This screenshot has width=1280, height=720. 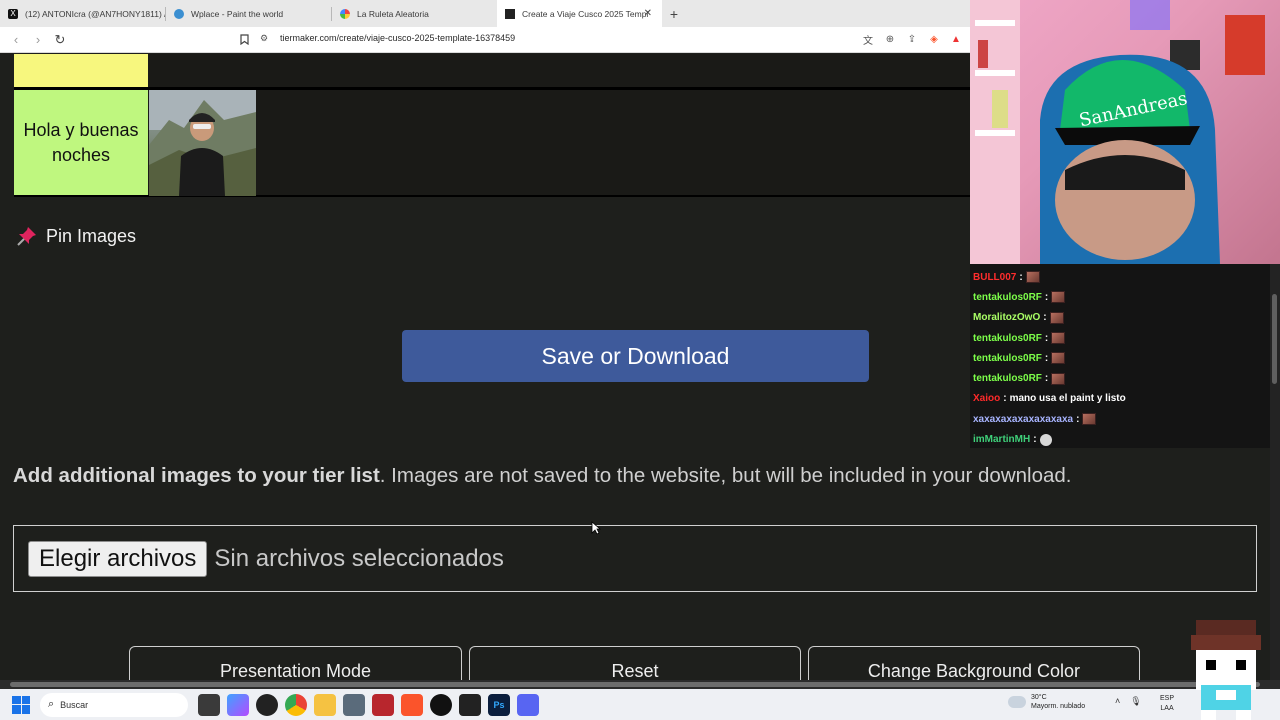 What do you see at coordinates (1117, 701) in the screenshot?
I see `chevron-up-icon: ˄` at bounding box center [1117, 701].